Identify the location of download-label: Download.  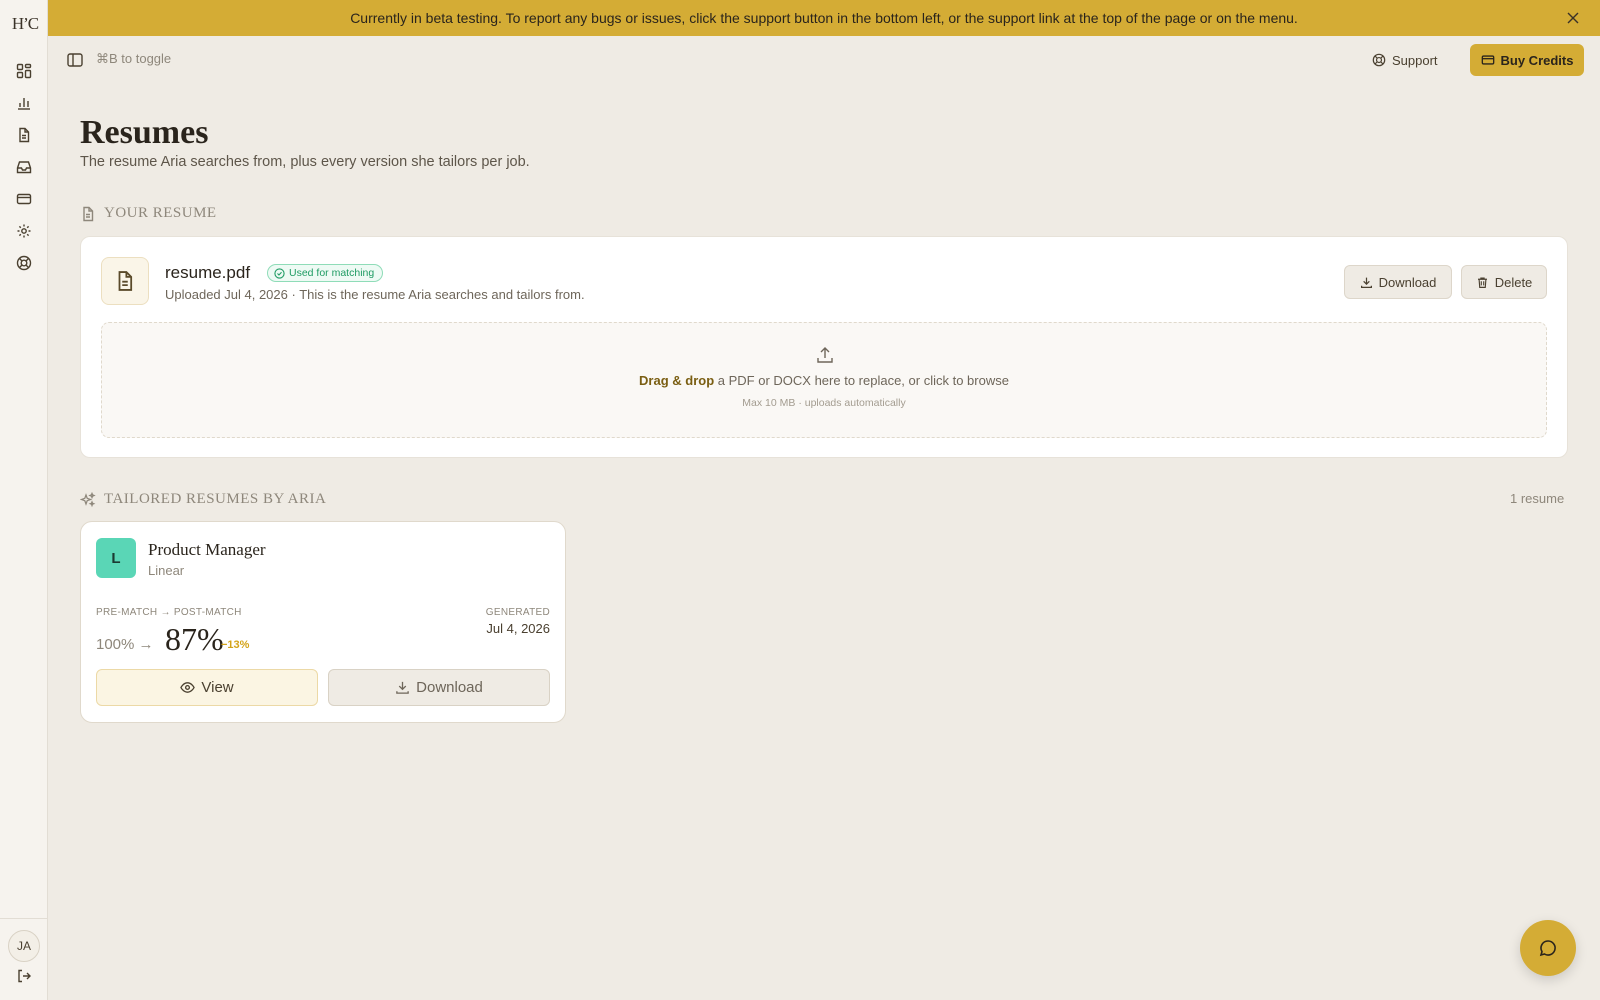
(1407, 282).